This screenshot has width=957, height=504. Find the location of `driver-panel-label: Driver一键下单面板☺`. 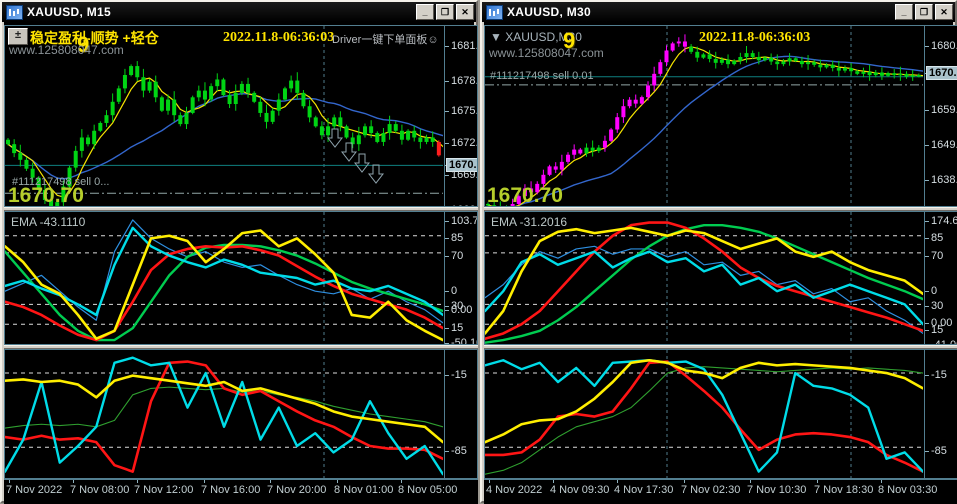

driver-panel-label: Driver一键下单面板☺ is located at coordinates (385, 40).